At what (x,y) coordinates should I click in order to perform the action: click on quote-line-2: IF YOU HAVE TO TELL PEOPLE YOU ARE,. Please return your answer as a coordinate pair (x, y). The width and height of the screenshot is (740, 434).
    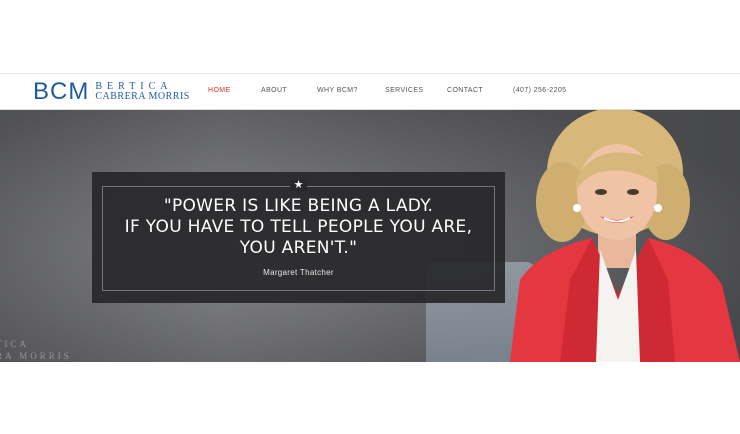
    Looking at the image, I should click on (298, 227).